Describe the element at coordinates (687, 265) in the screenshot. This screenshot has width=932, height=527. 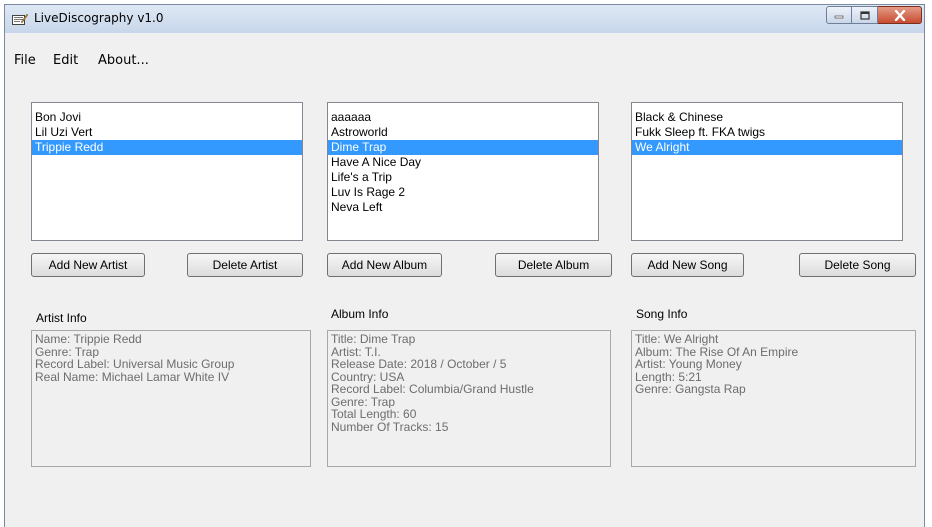
I see `add-song-button: Add New Song` at that location.